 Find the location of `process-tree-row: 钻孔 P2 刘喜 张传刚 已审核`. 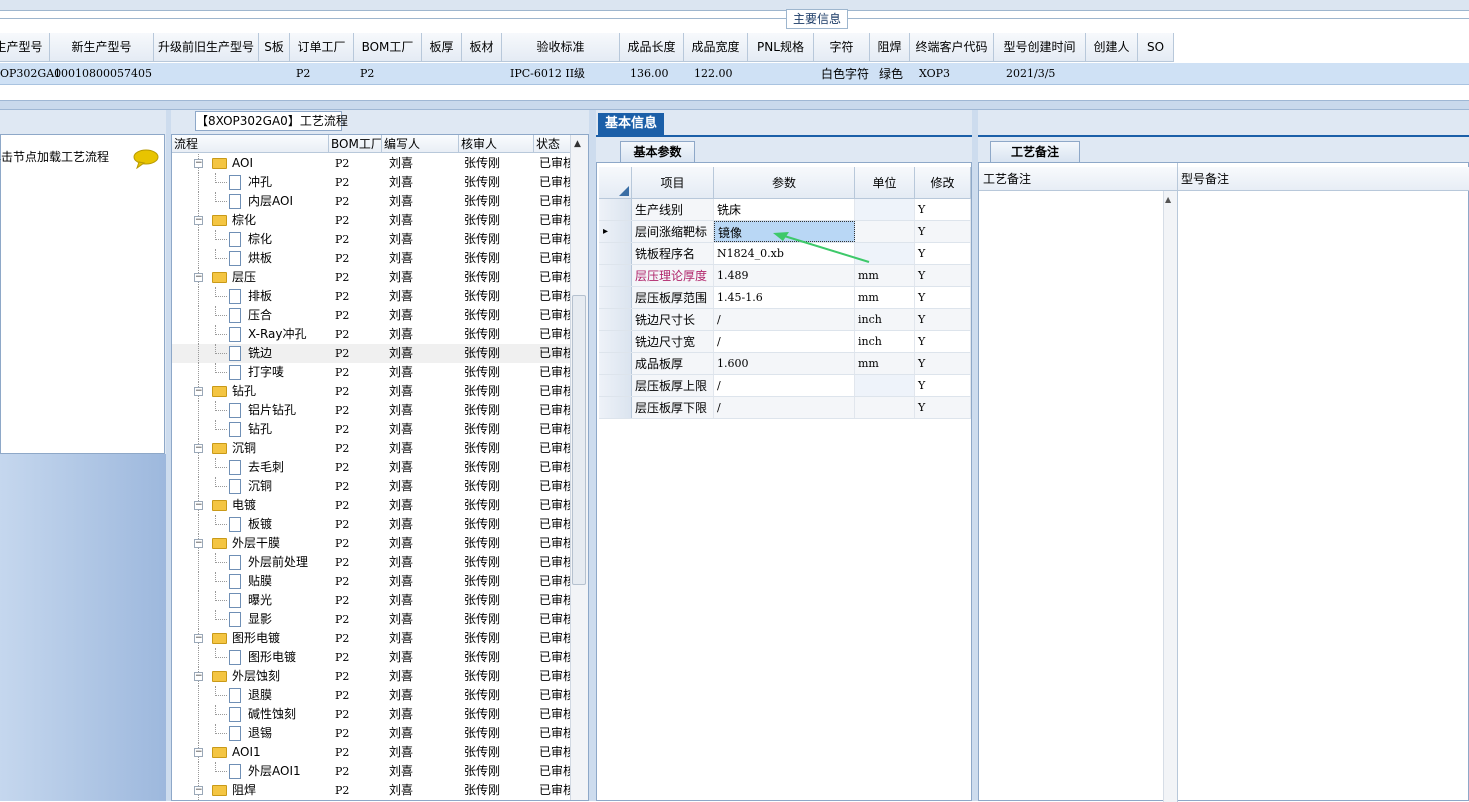

process-tree-row: 钻孔 P2 刘喜 张传刚 已审核 is located at coordinates (372, 429).